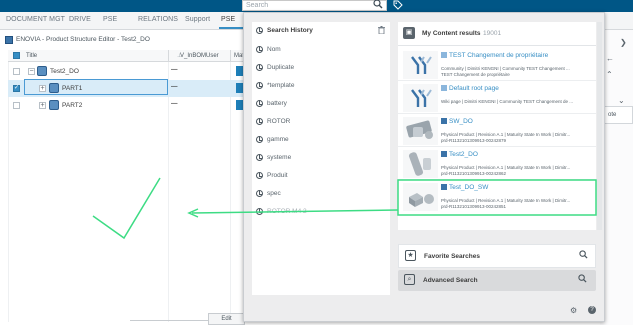 The image size is (633, 325). I want to click on annotation-arrow-head, so click(193, 213).